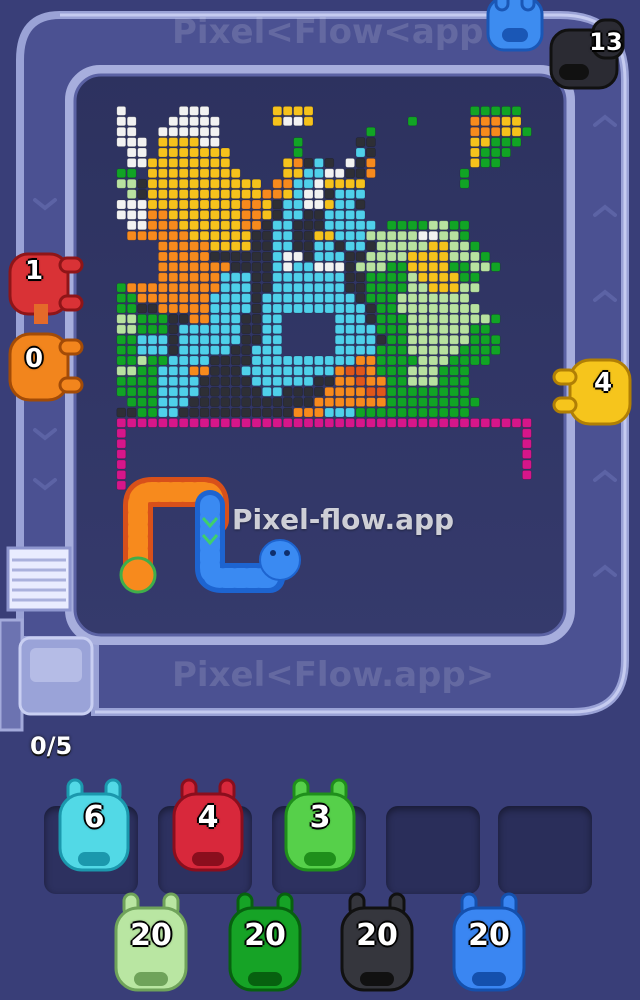  Describe the element at coordinates (489, 944) in the screenshot. I see `blue-shooter: 20` at that location.